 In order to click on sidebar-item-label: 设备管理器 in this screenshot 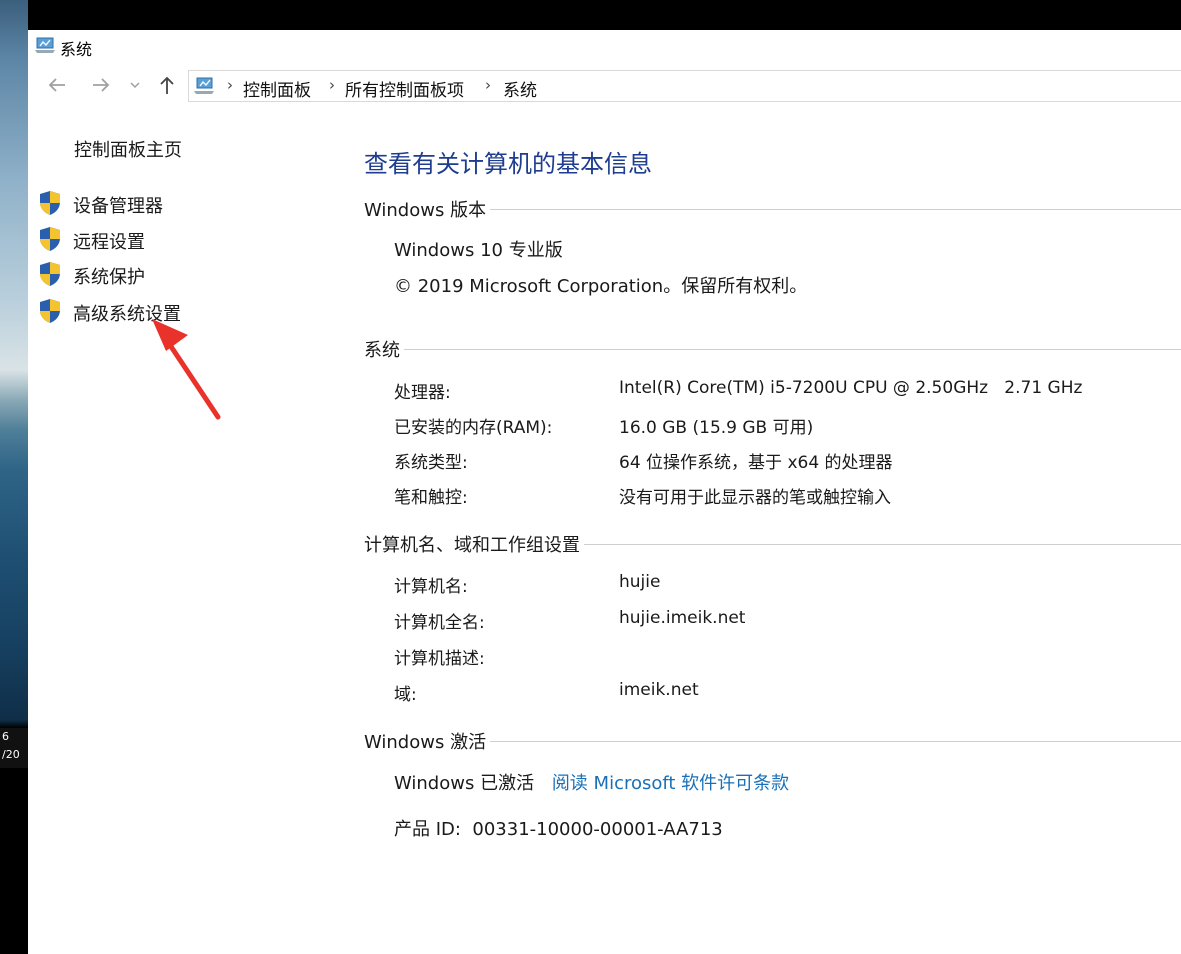, I will do `click(118, 206)`.